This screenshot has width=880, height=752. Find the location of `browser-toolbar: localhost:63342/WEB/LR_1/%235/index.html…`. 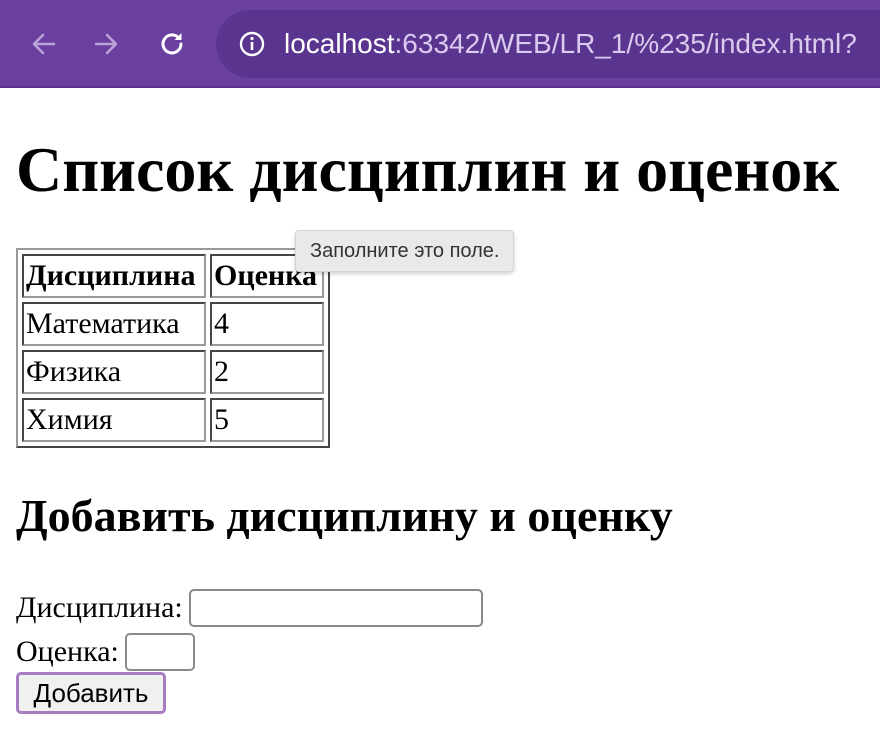

browser-toolbar: localhost:63342/WEB/LR_1/%235/index.html… is located at coordinates (440, 44).